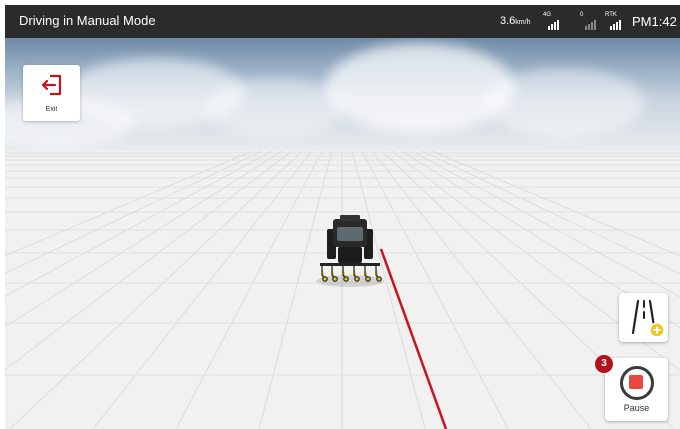 The width and height of the screenshot is (680, 429). What do you see at coordinates (554, 22) in the screenshot?
I see `network-signal-icon: 4G` at bounding box center [554, 22].